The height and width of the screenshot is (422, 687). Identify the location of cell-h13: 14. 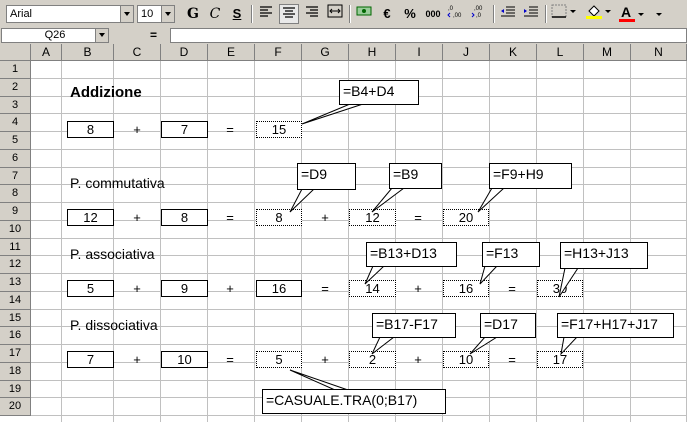
(372, 288).